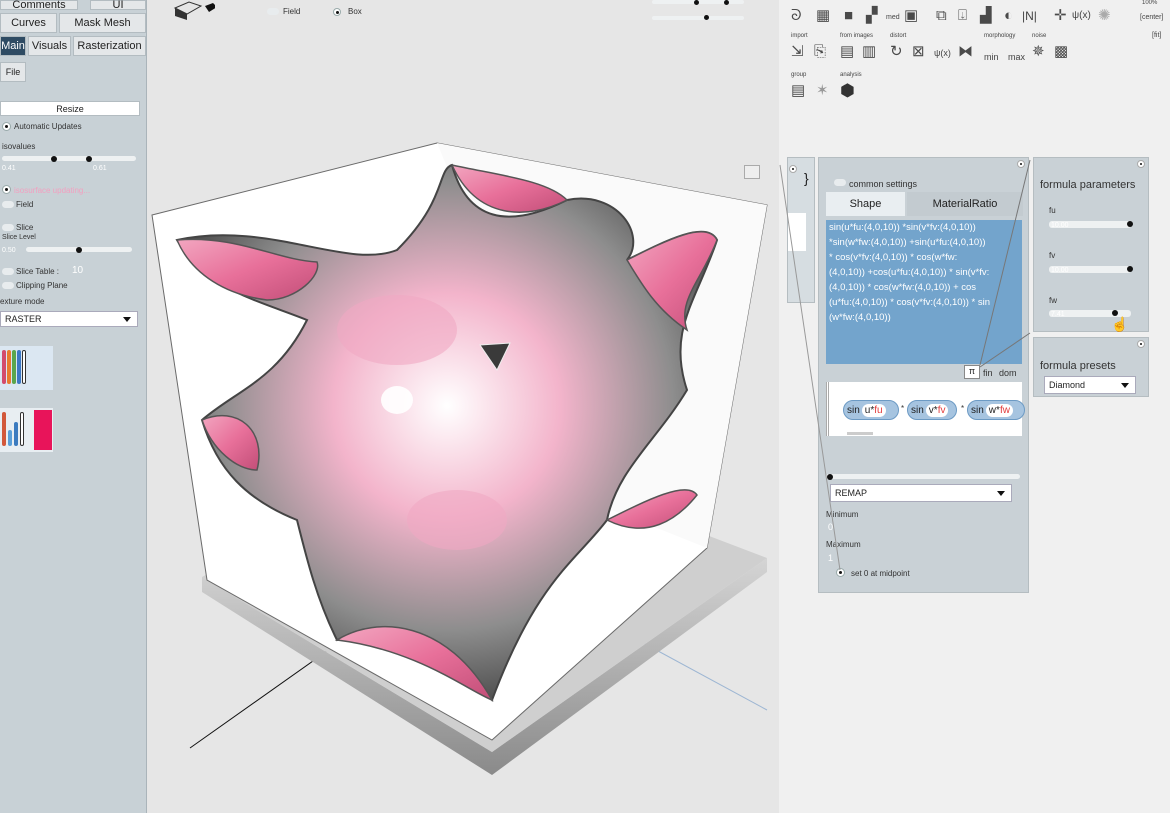 This screenshot has height=813, width=1170. I want to click on slice-toggle, so click(8, 227).